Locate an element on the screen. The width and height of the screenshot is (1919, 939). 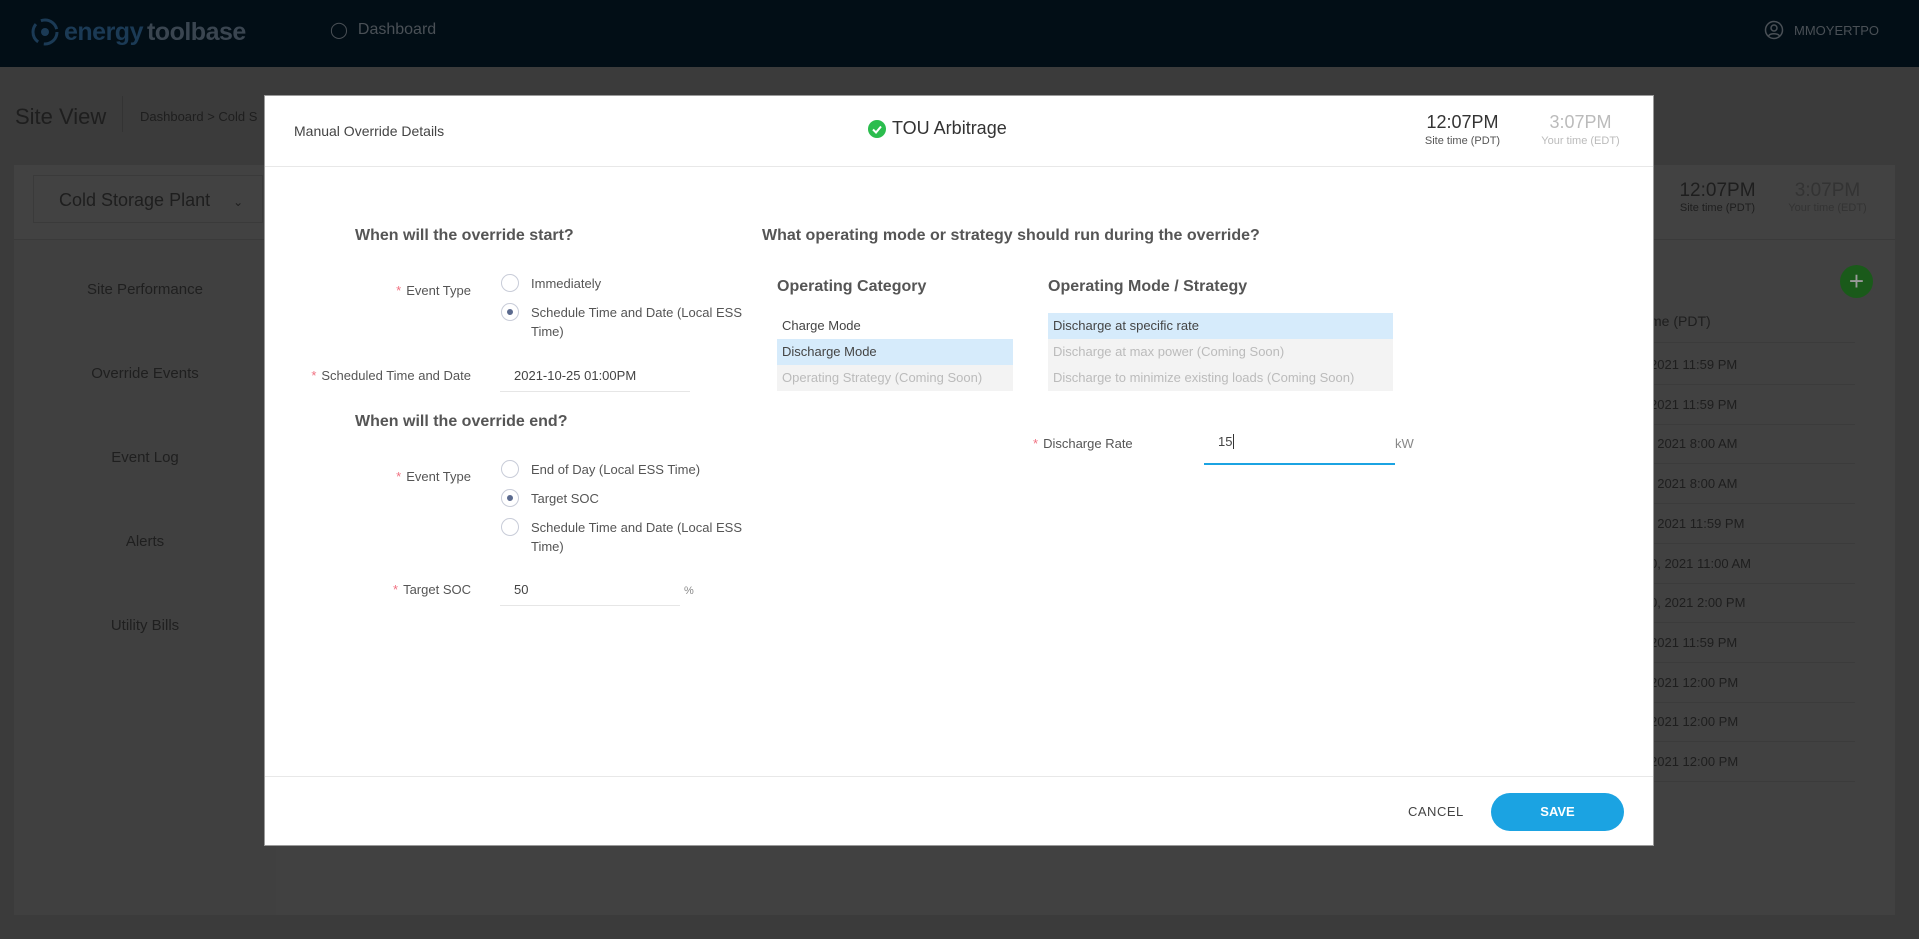
strategy-heading: Operating Mode / Strategy is located at coordinates (1148, 286).